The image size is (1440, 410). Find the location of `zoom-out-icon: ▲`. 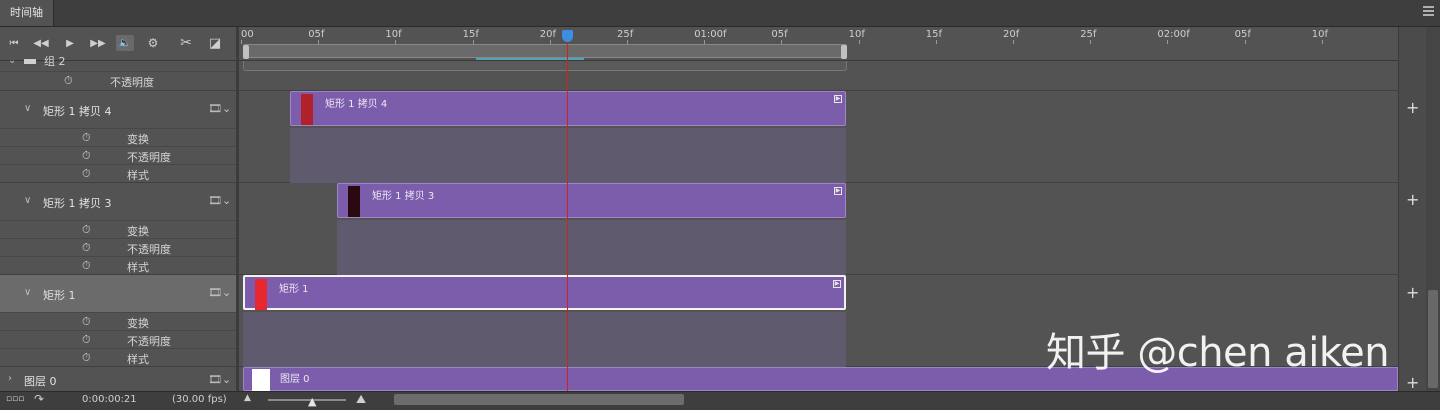

zoom-out-icon: ▲ is located at coordinates (247, 398).